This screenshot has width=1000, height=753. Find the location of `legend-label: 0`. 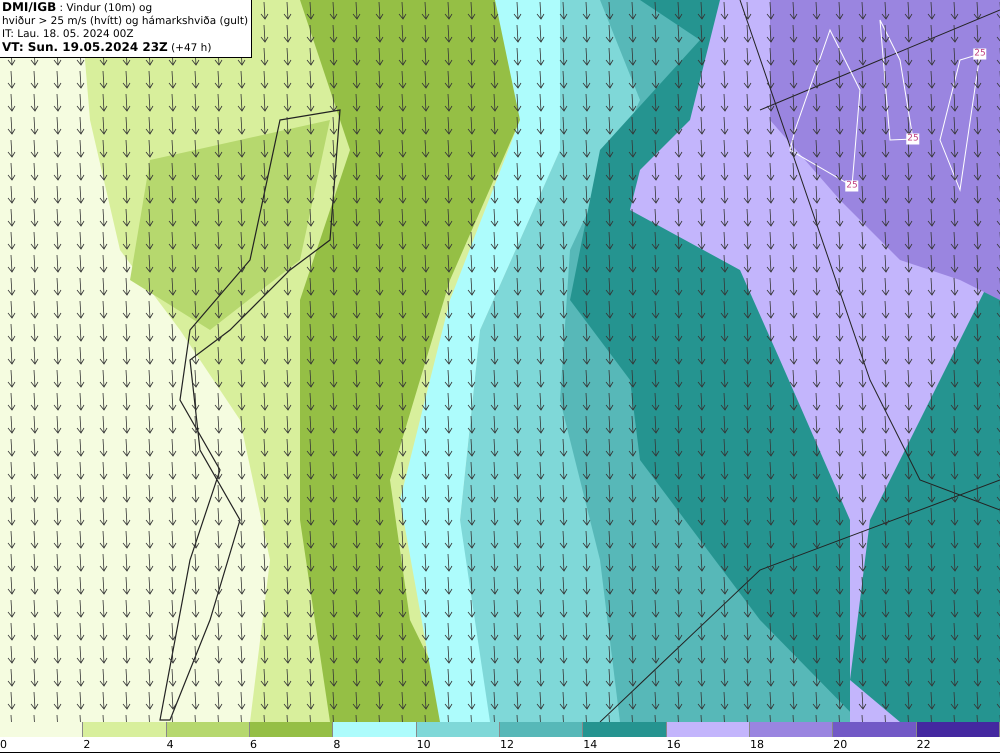

legend-label: 0 is located at coordinates (3, 744).